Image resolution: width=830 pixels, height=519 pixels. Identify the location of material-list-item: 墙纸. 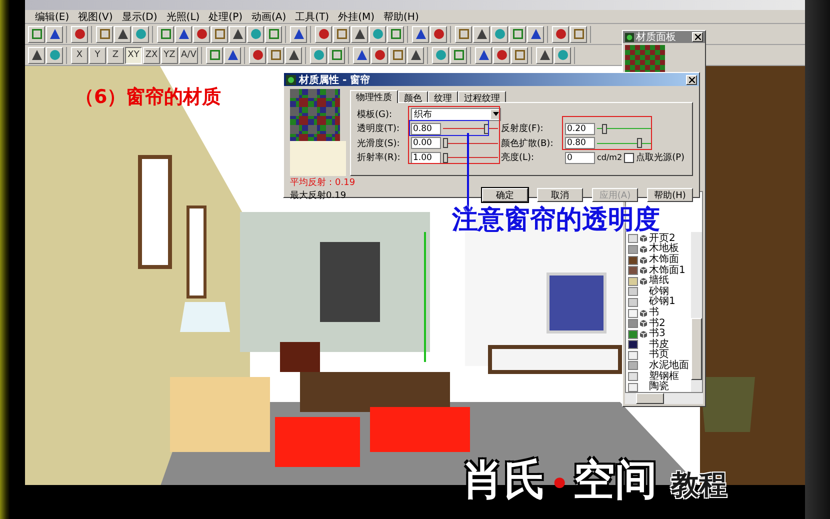
(659, 281).